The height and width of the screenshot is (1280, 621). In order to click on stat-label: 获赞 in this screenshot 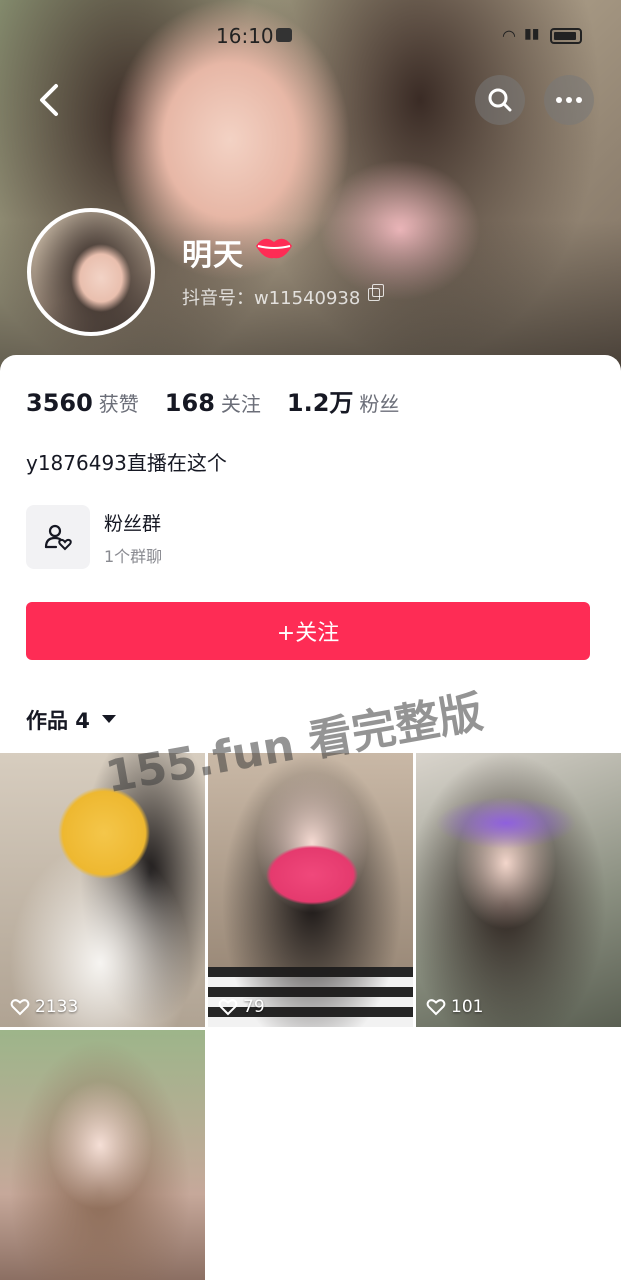, I will do `click(118, 404)`.